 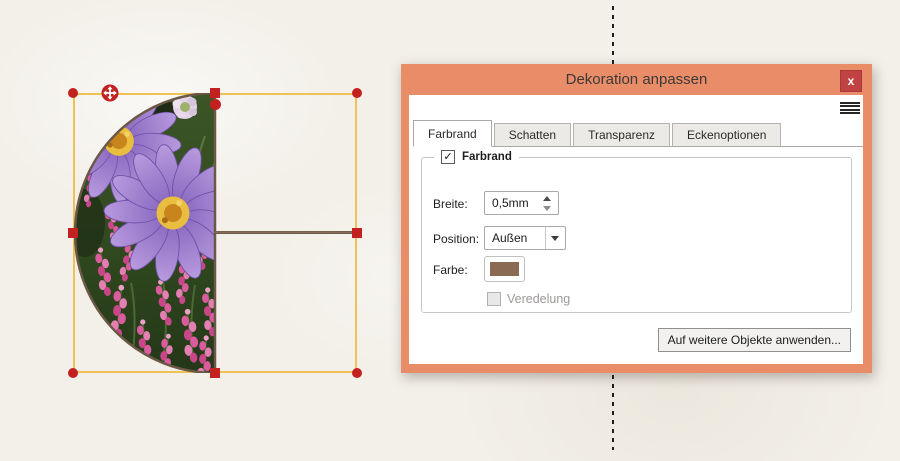 What do you see at coordinates (215, 373) in the screenshot?
I see `resize-handle-s` at bounding box center [215, 373].